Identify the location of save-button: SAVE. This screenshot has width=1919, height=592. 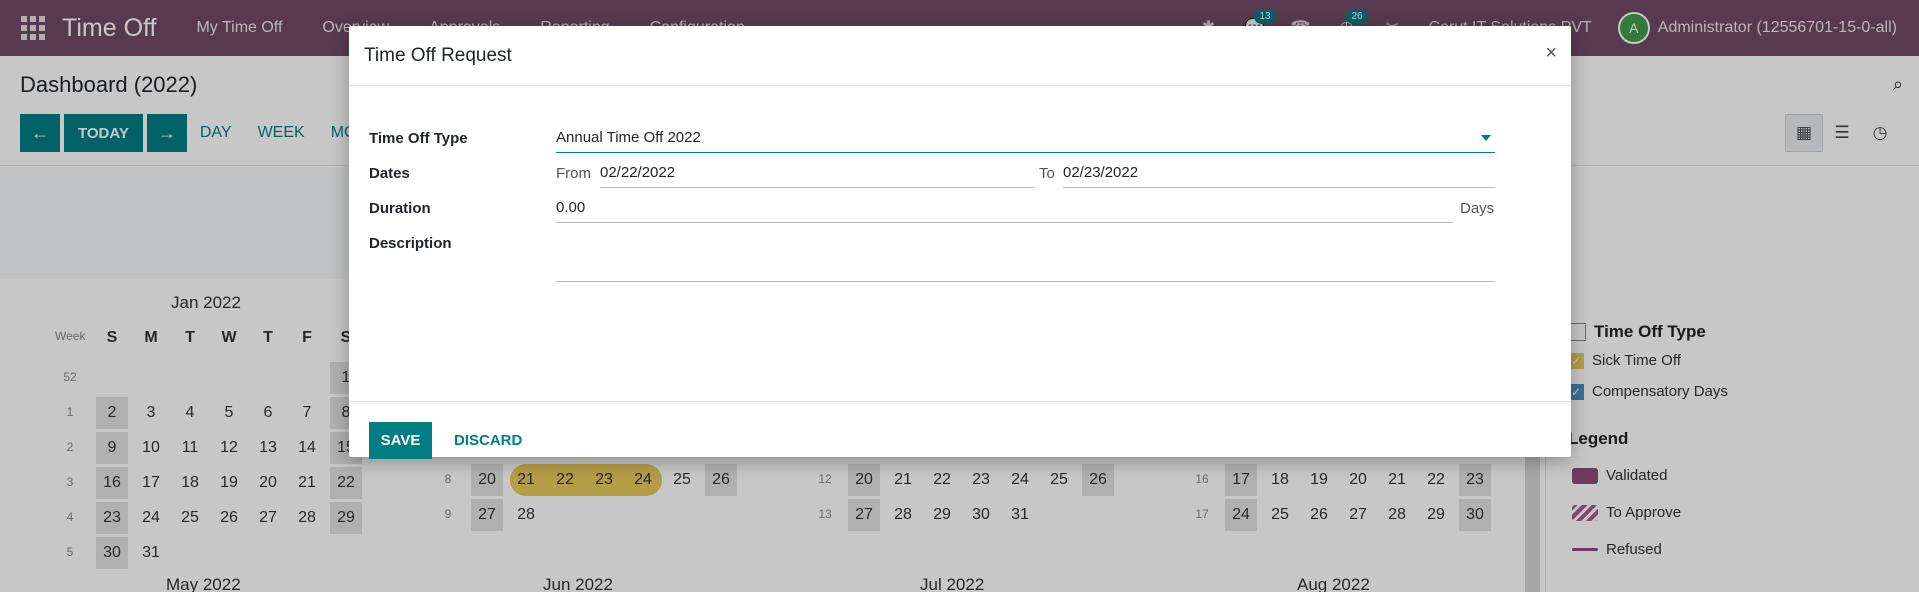
(400, 440).